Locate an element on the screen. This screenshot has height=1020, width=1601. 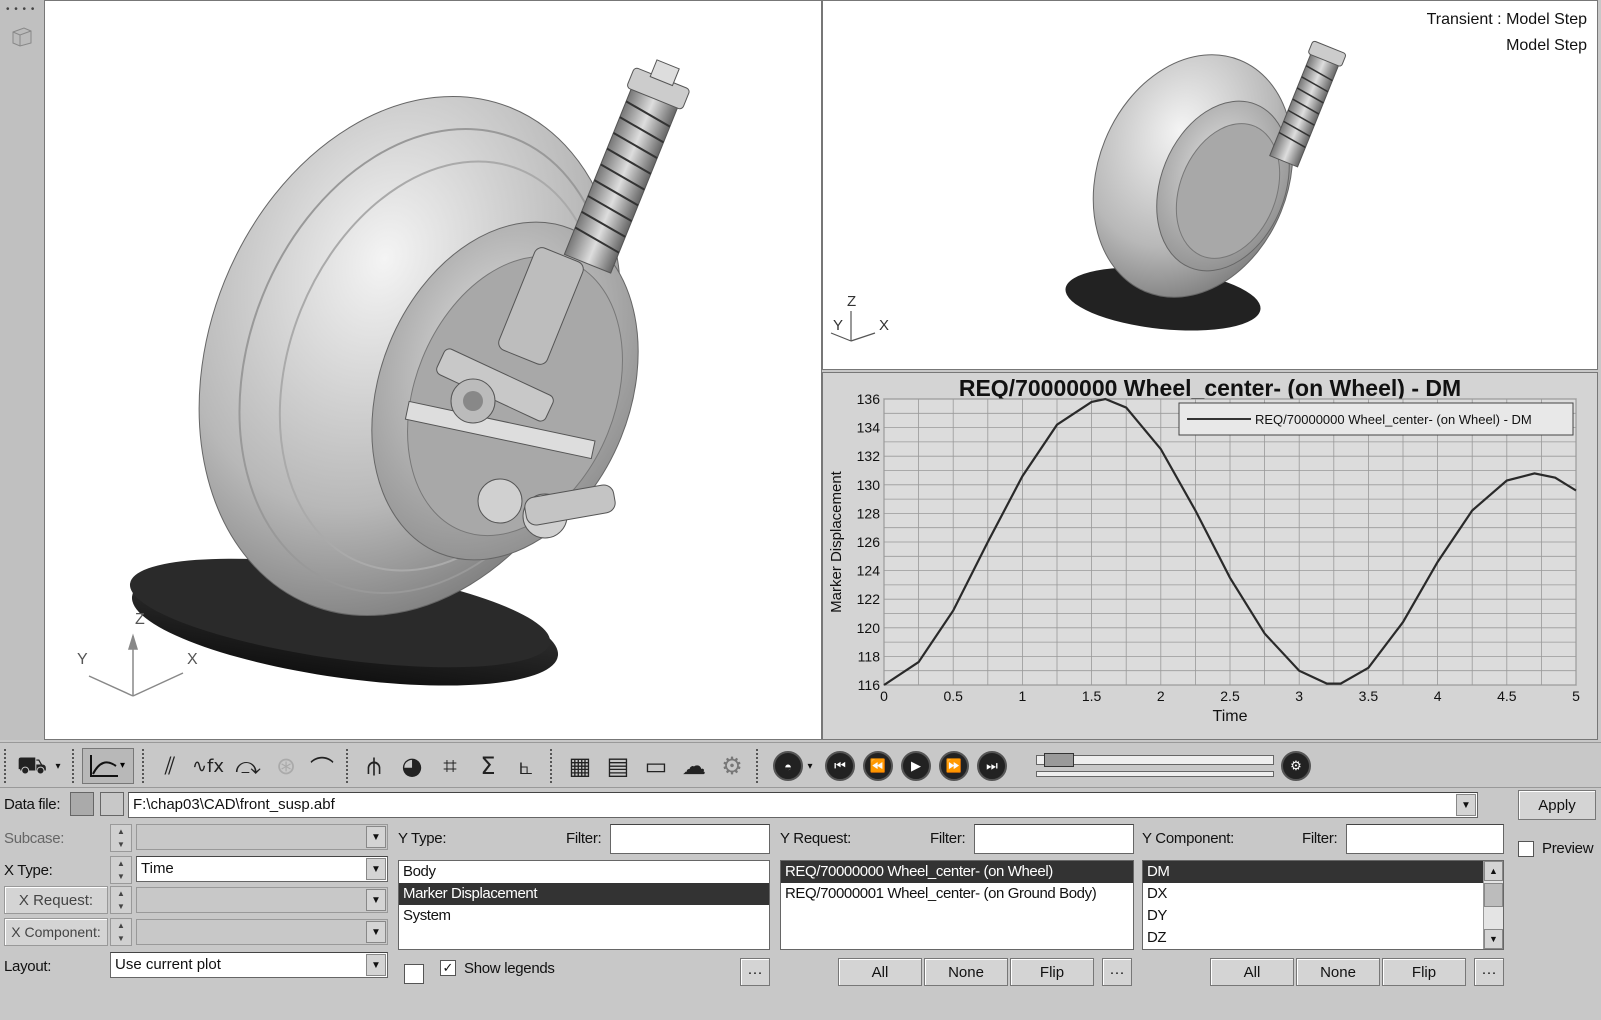
skip-to-end-icon: ⏭ is located at coordinates (992, 766).